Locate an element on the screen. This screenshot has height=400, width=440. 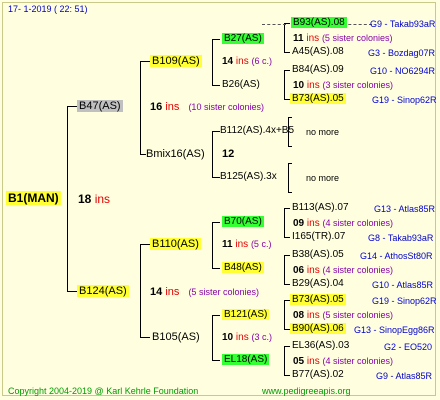
g3-node-b112: B112(AS).4x+B5 is located at coordinates (257, 131).